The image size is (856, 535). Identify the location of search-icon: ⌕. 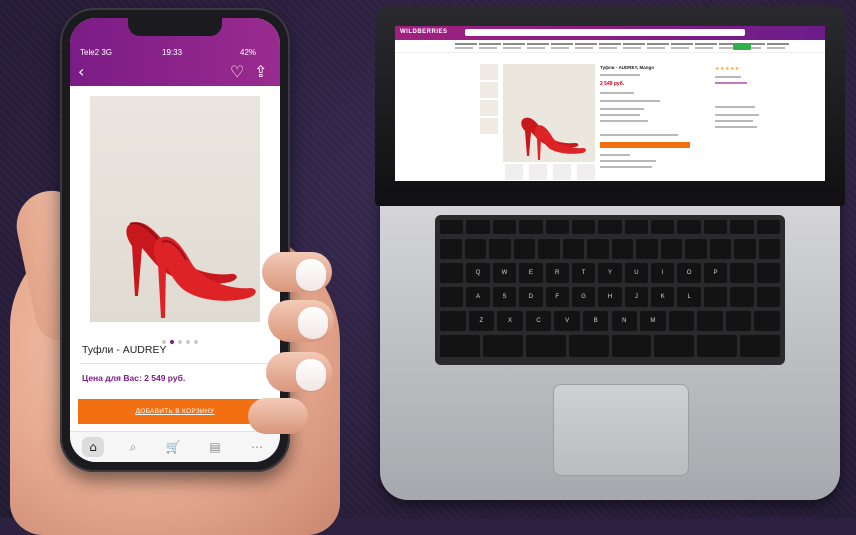
(133, 447).